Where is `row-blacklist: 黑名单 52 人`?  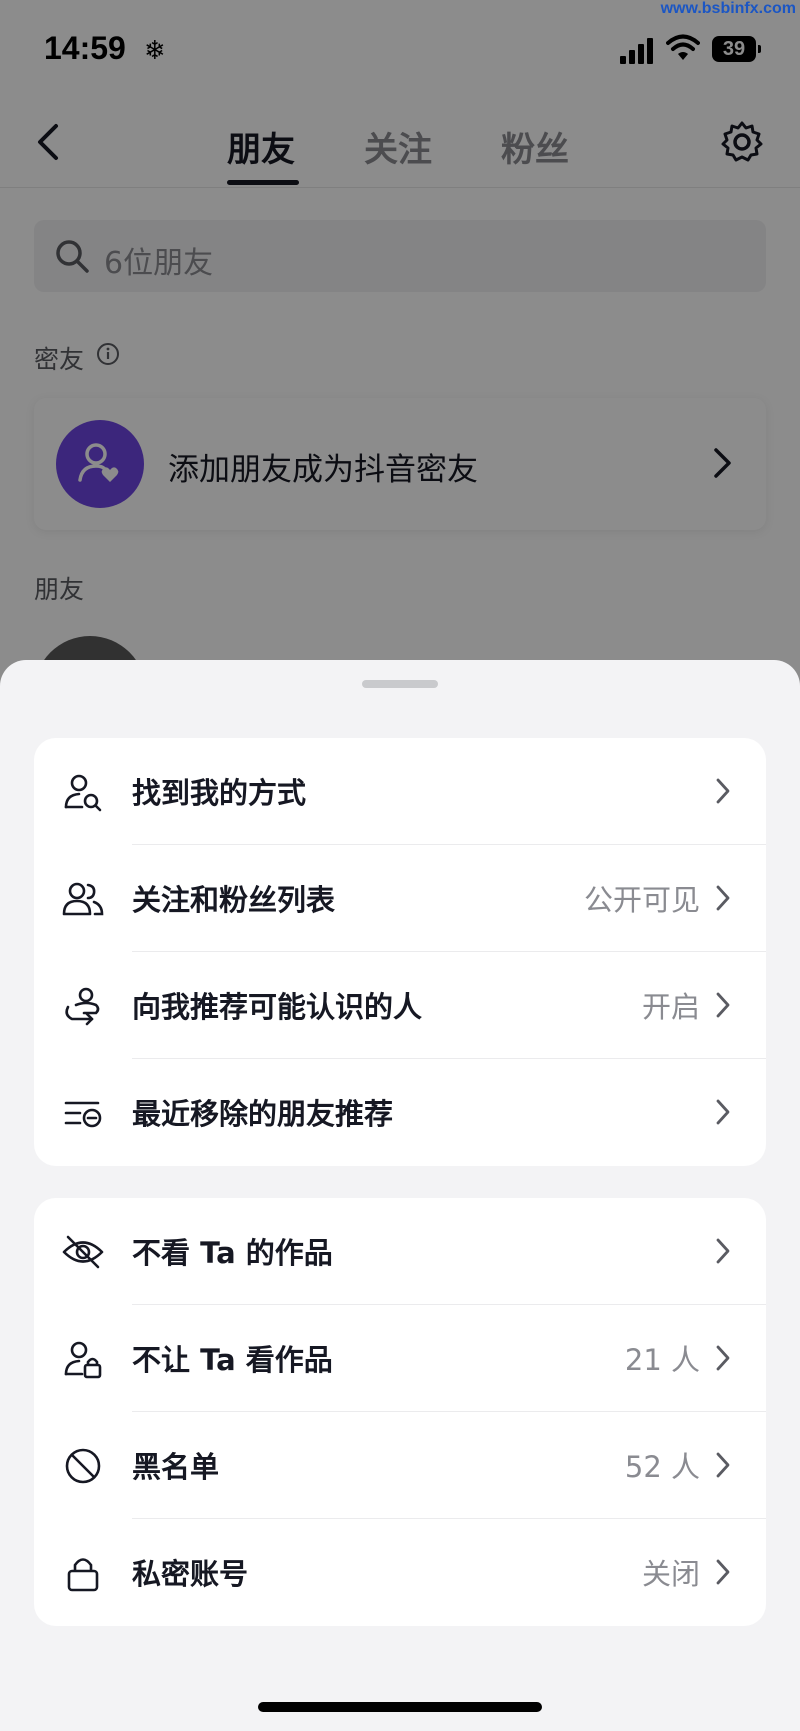
row-blacklist: 黑名单 52 人 is located at coordinates (400, 1465).